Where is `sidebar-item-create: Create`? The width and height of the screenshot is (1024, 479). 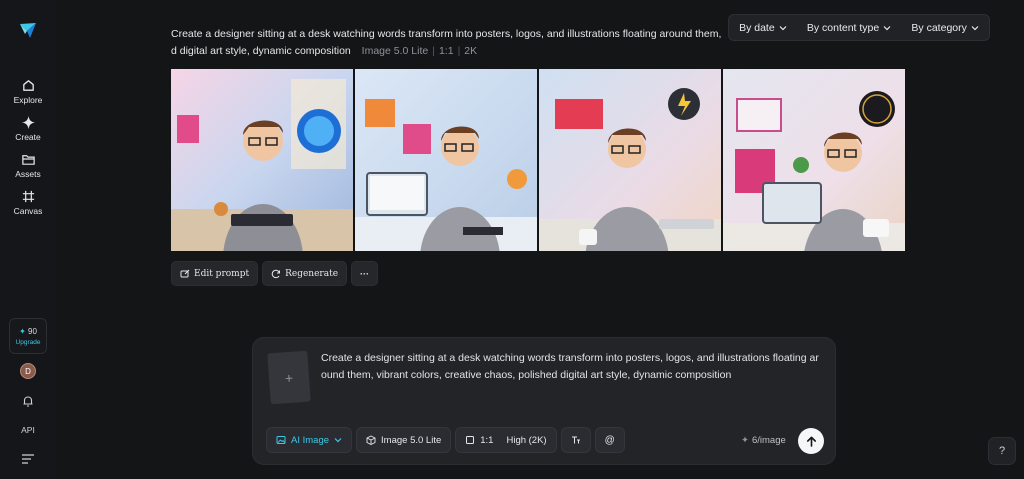 sidebar-item-create: Create is located at coordinates (28, 128).